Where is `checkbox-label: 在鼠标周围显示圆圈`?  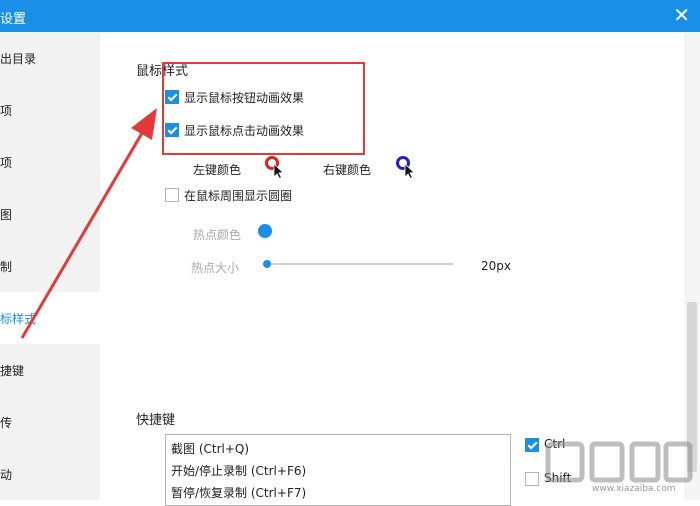
checkbox-label: 在鼠标周围显示圆圈 is located at coordinates (238, 196).